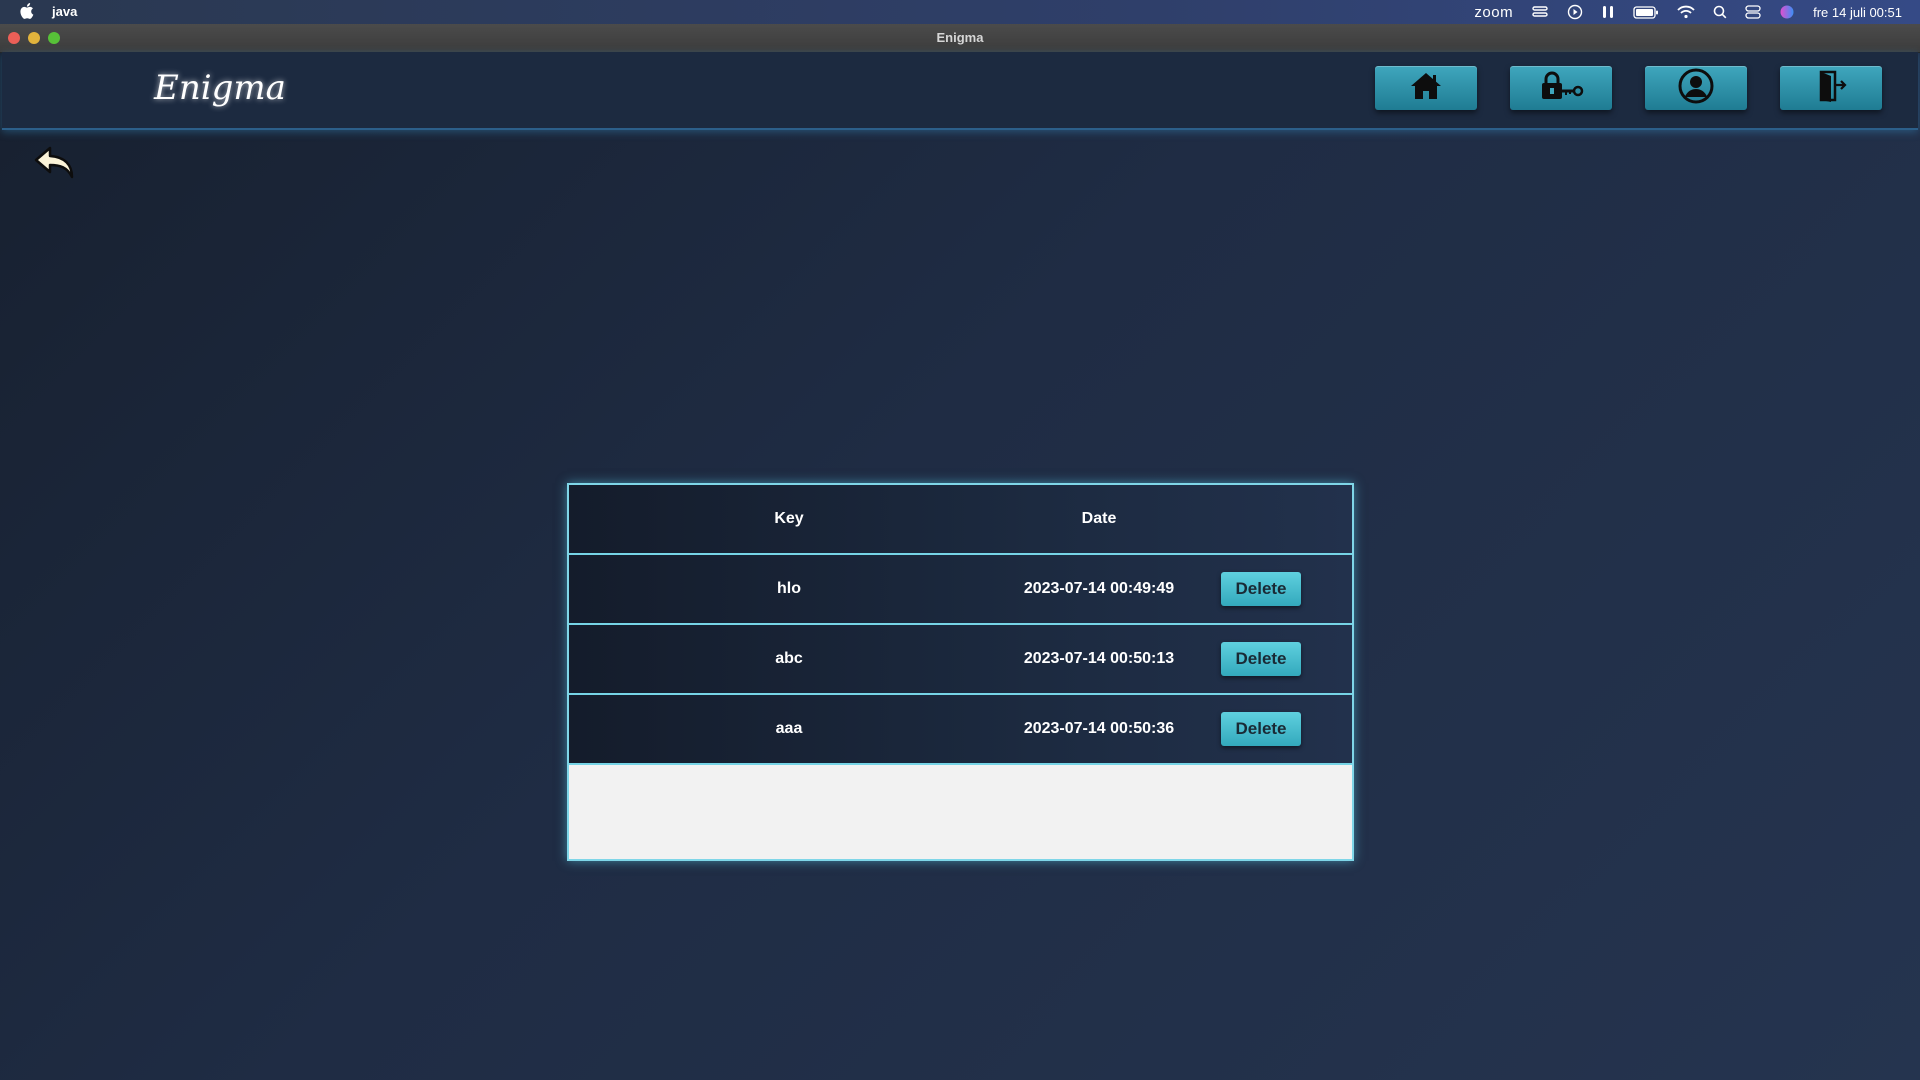 The width and height of the screenshot is (1920, 1080). Describe the element at coordinates (1753, 12) in the screenshot. I see `control-center-icon` at that location.